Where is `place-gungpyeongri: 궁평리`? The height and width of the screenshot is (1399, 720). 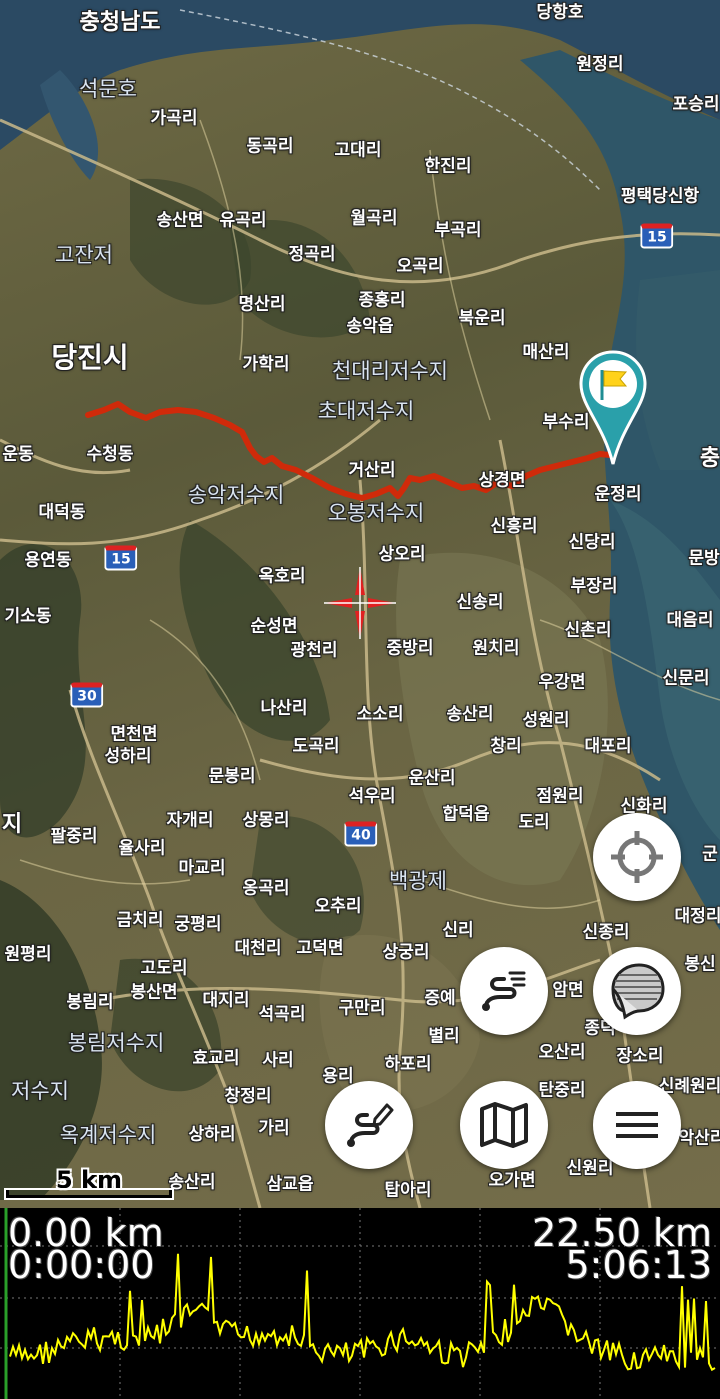
place-gungpyeongri: 궁평리 is located at coordinates (198, 924).